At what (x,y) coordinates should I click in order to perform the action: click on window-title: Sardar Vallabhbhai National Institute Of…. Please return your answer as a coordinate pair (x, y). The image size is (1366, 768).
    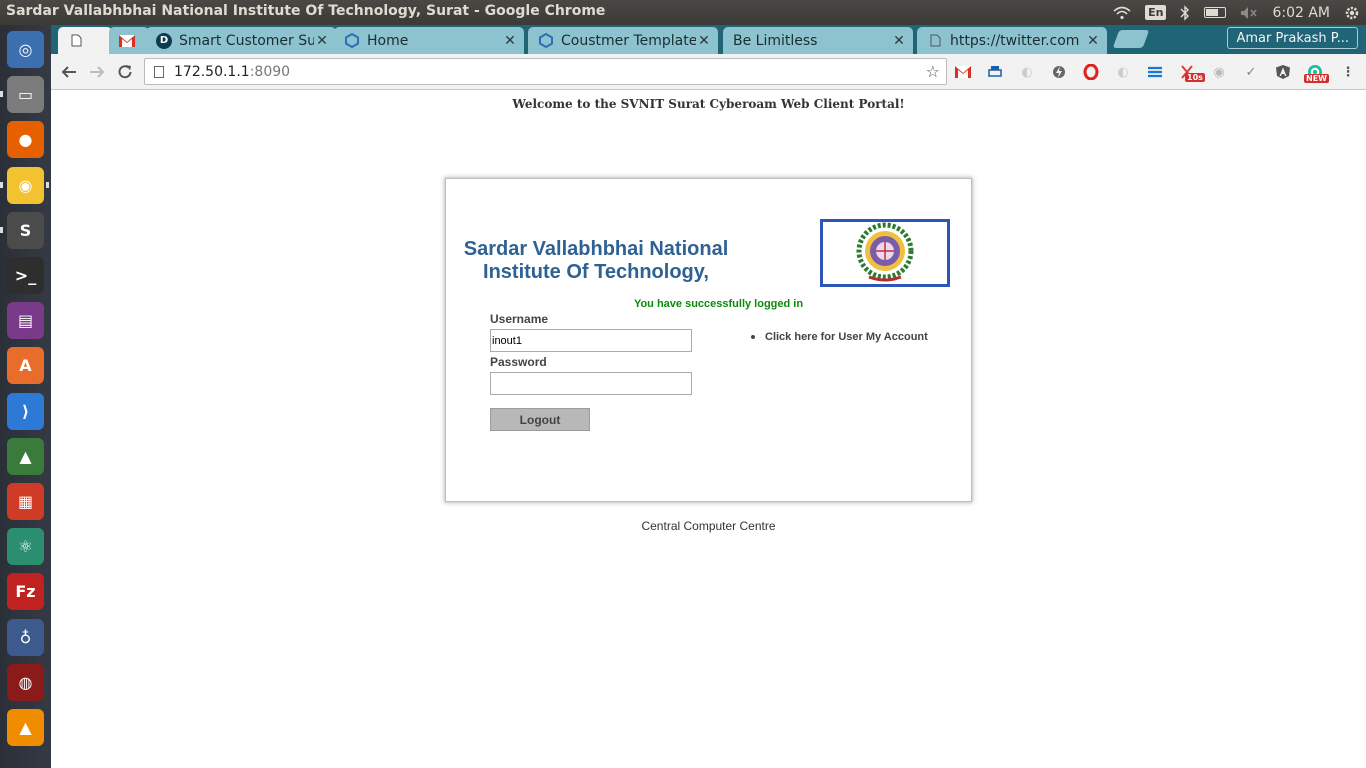
    Looking at the image, I should click on (306, 11).